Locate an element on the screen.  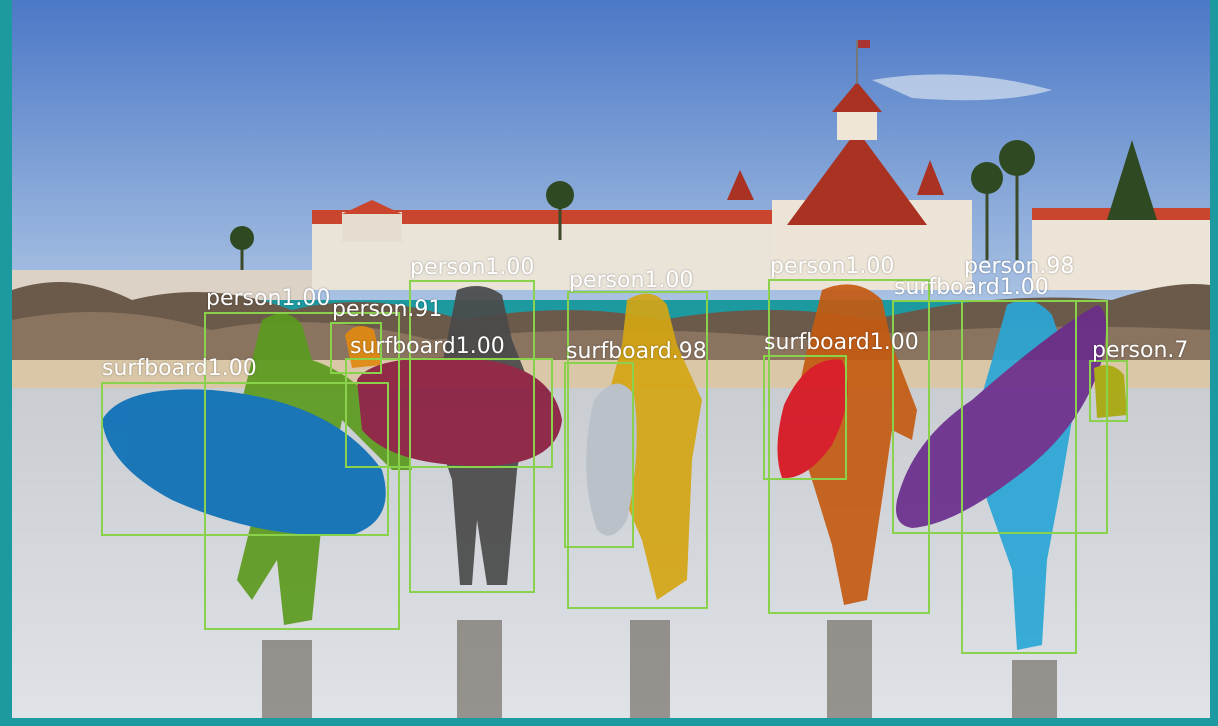
label-person-2: person.91 is located at coordinates (387, 309).